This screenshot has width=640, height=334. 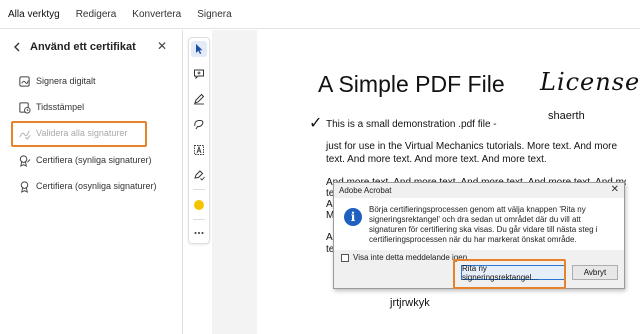 I want to click on color-dot-icon, so click(x=199, y=205).